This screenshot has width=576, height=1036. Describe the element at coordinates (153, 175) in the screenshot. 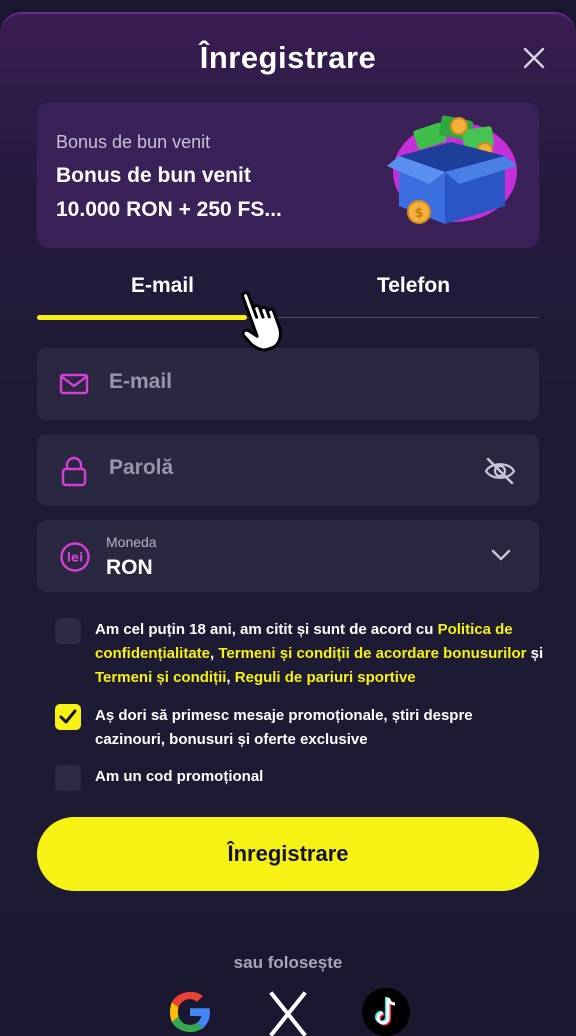

I see `bonus-title-line1: Bonus de bun venit` at that location.